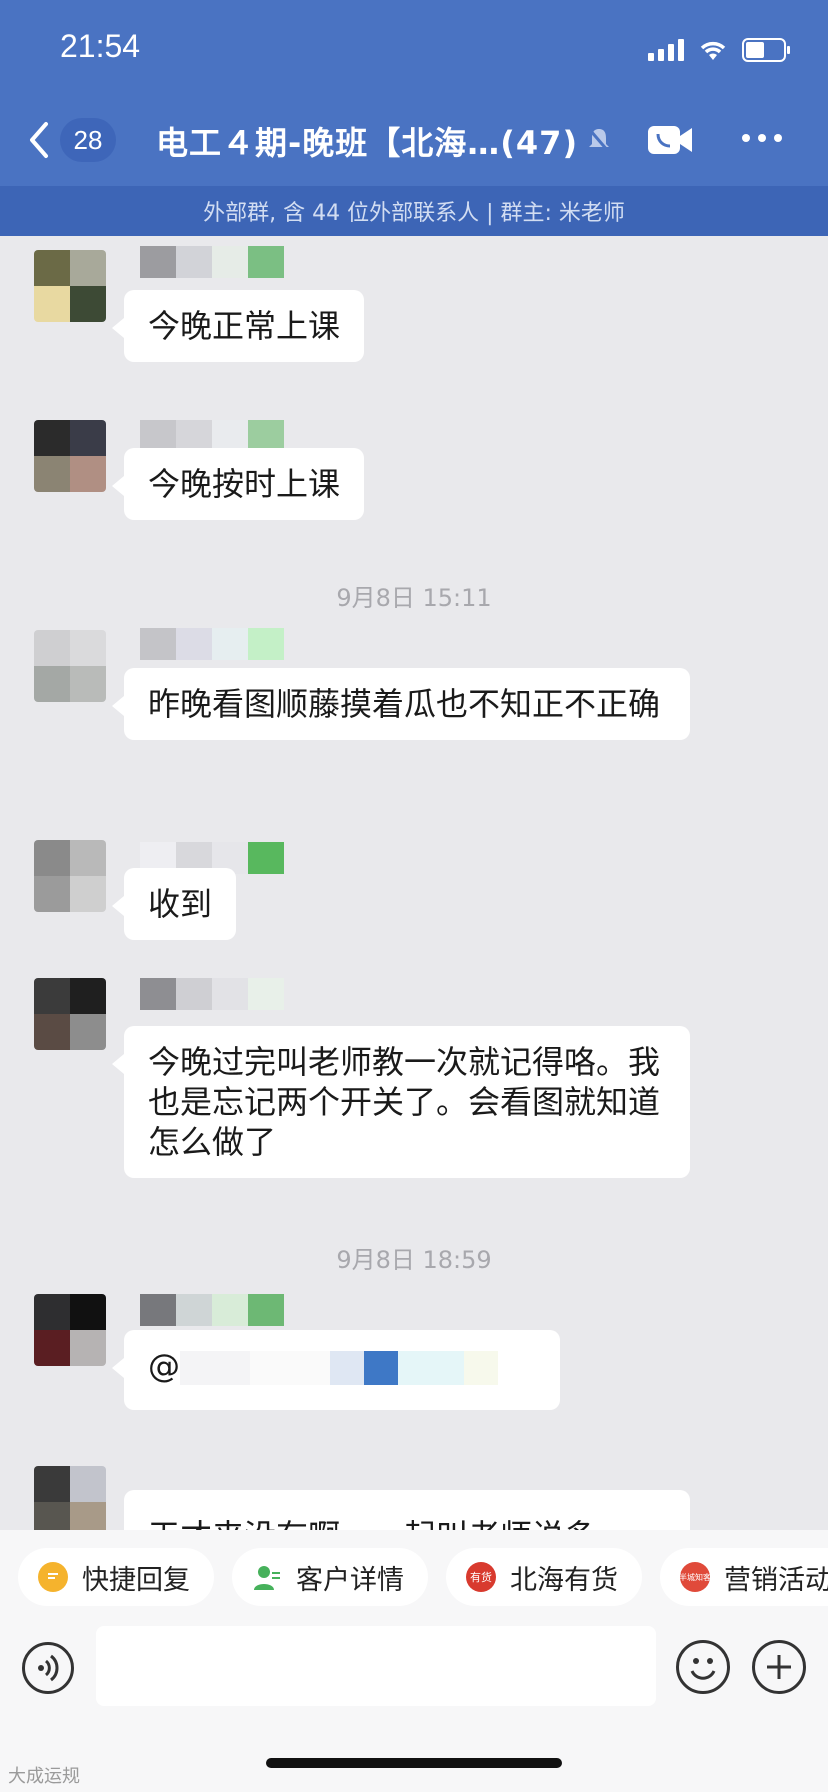 This screenshot has height=1792, width=828. Describe the element at coordinates (164, 1366) in the screenshot. I see `mention-text: @` at that location.